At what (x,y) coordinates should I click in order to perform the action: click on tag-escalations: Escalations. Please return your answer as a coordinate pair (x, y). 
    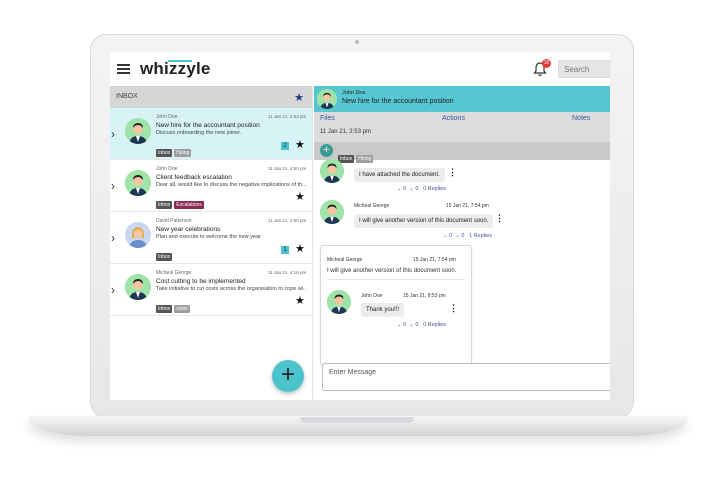
    Looking at the image, I should click on (189, 205).